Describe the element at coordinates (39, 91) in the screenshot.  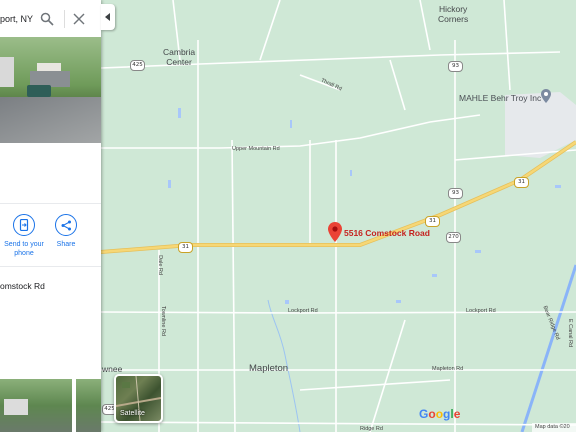
I see `photo-truck` at that location.